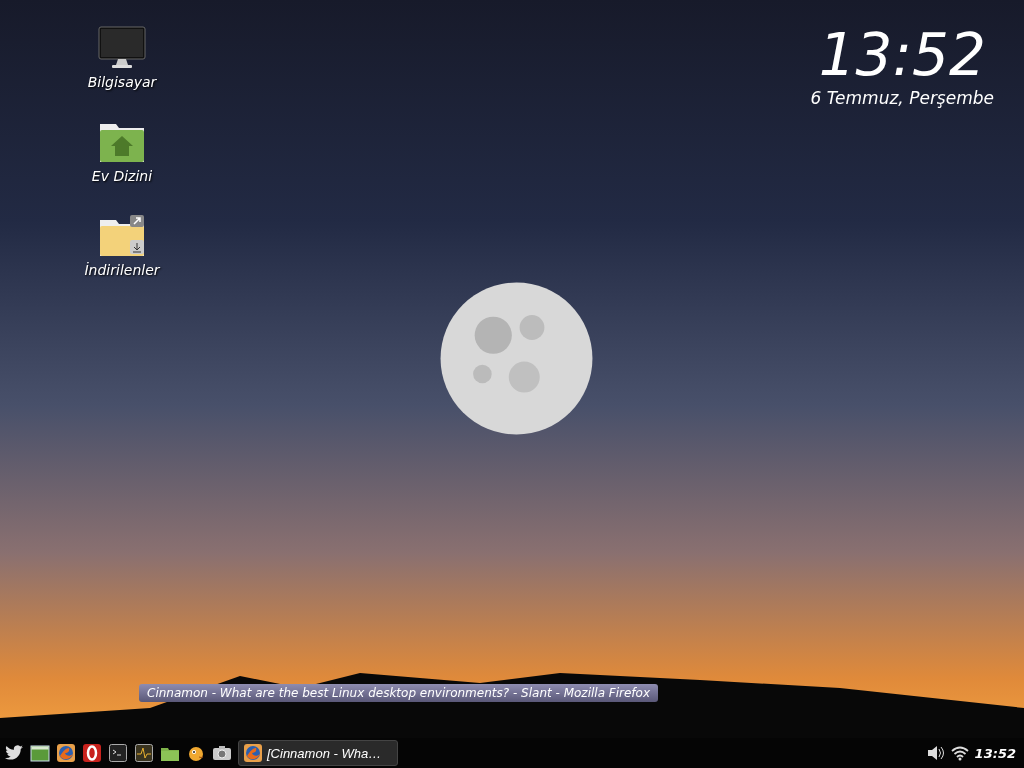 The image size is (1024, 768). Describe the element at coordinates (959, 753) in the screenshot. I see `wifi-icon` at that location.